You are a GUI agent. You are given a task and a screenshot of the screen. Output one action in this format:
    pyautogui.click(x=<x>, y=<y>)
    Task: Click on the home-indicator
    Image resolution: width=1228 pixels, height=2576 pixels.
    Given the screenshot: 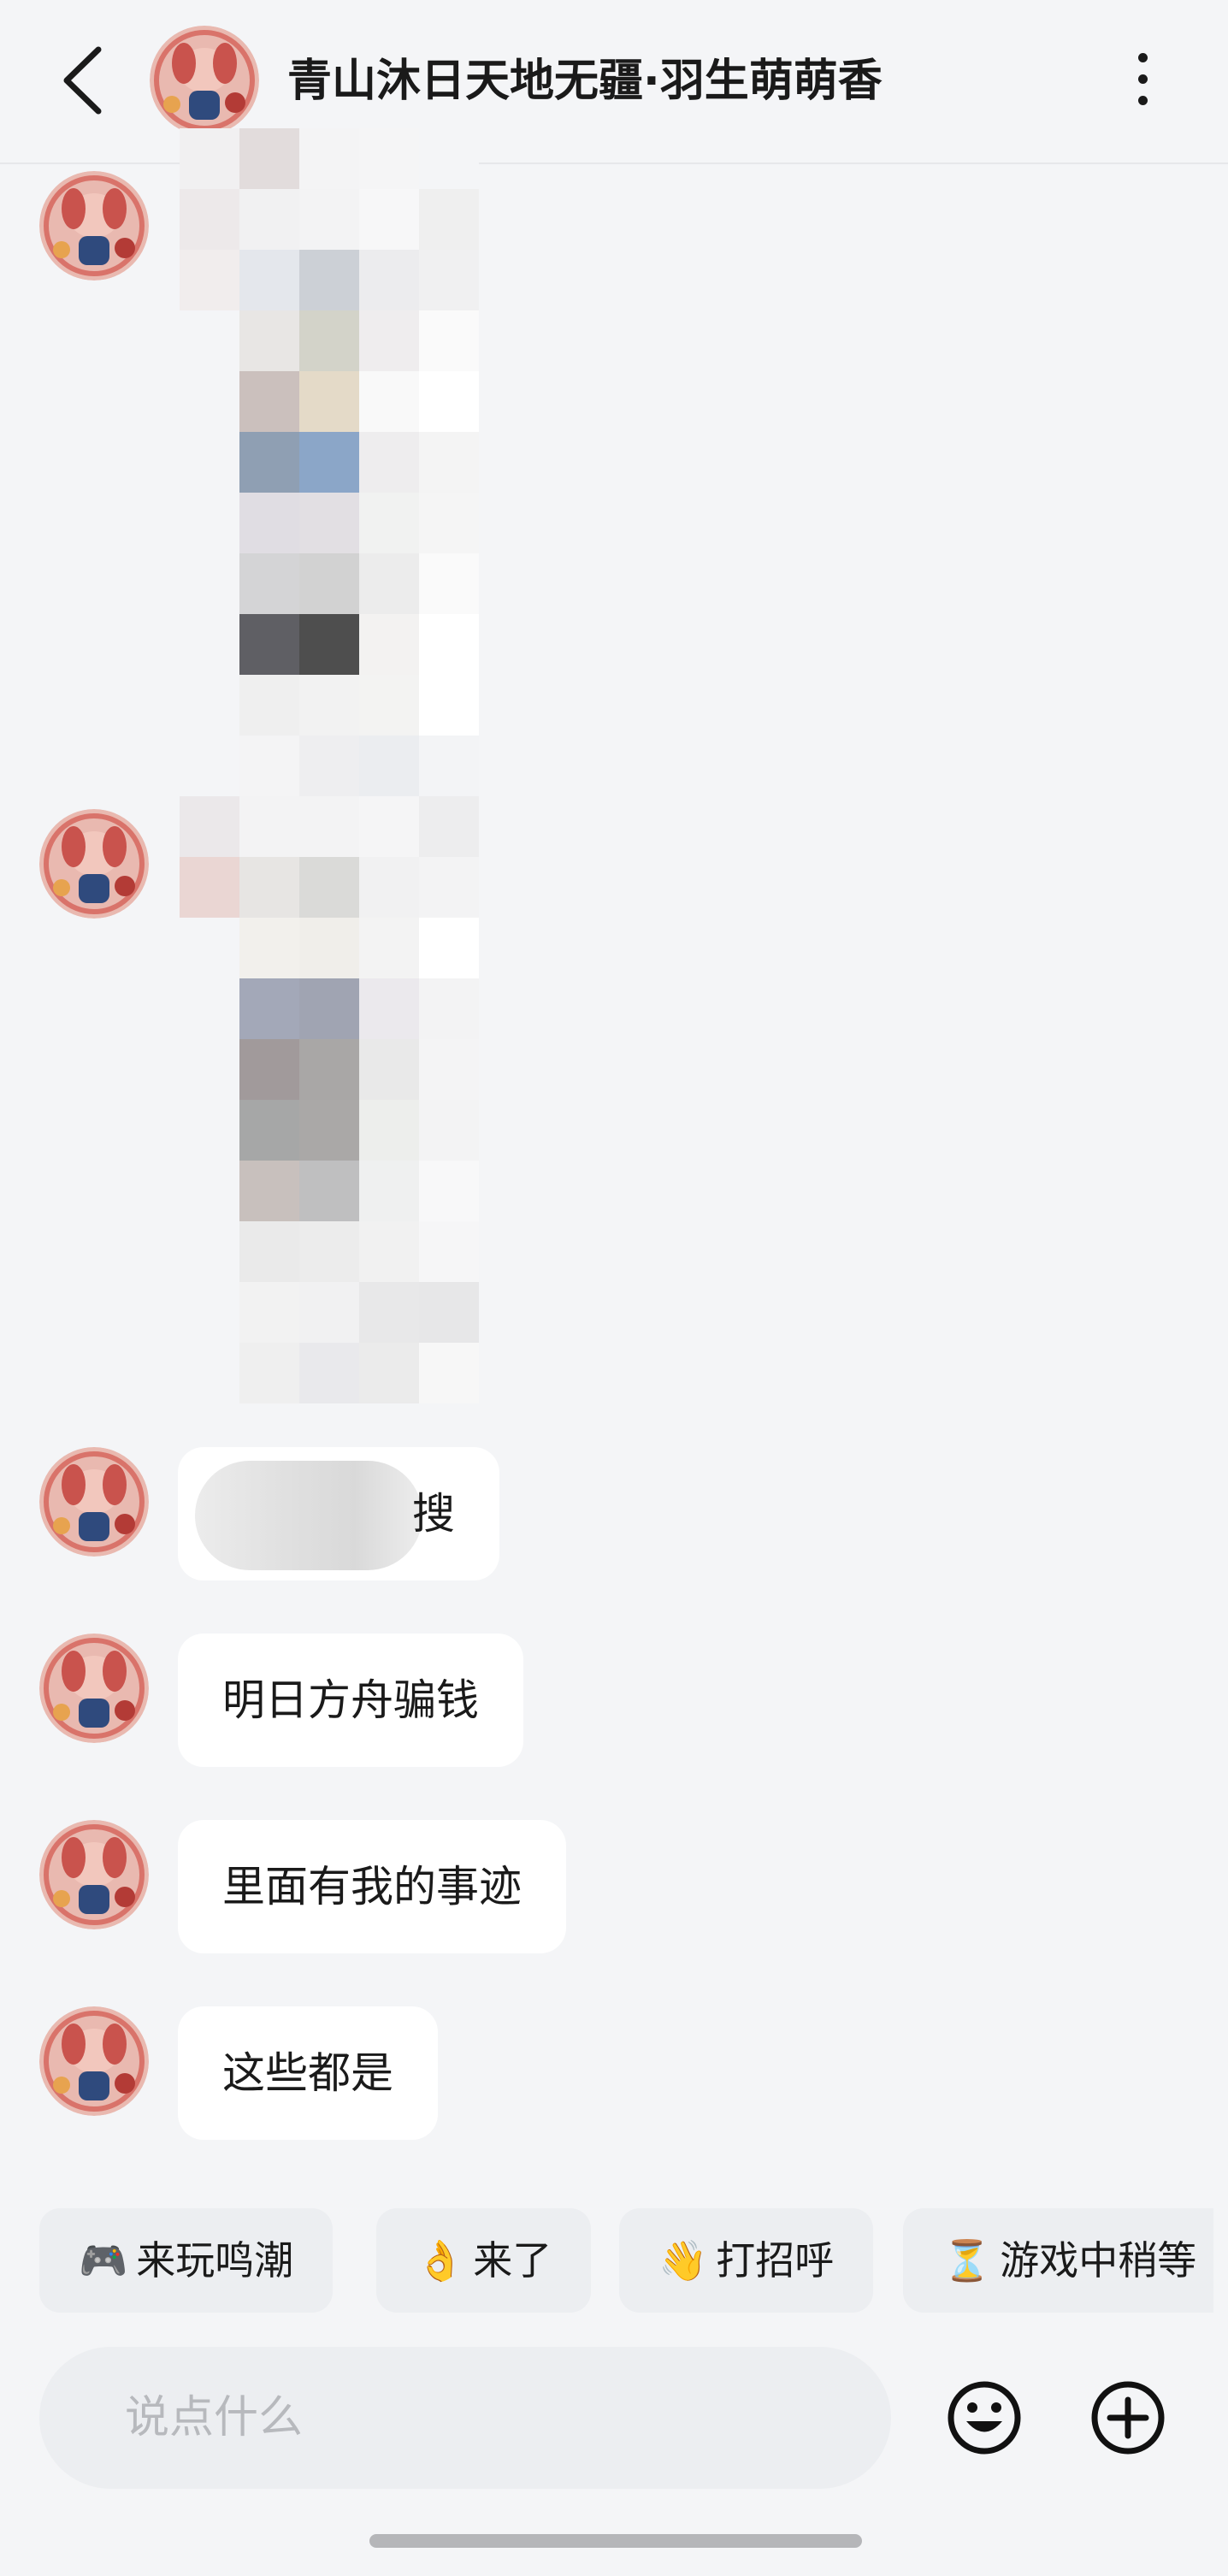 What is the action you would take?
    pyautogui.click(x=615, y=2541)
    